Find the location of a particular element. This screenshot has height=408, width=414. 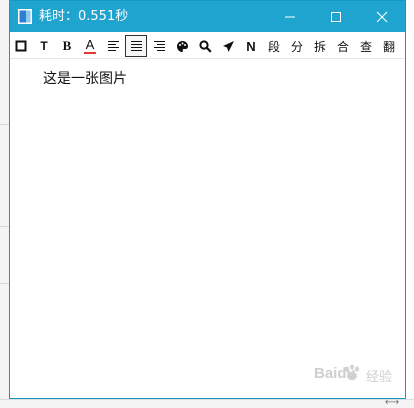

minimize-icon is located at coordinates (290, 16).